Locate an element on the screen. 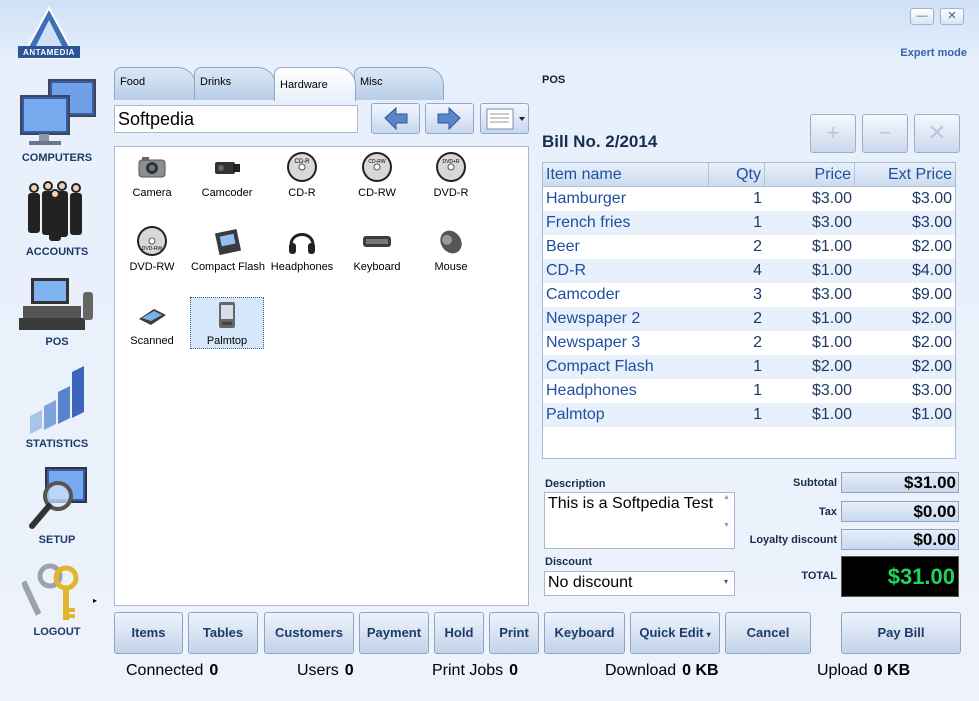  keys-icon is located at coordinates (50, 591).